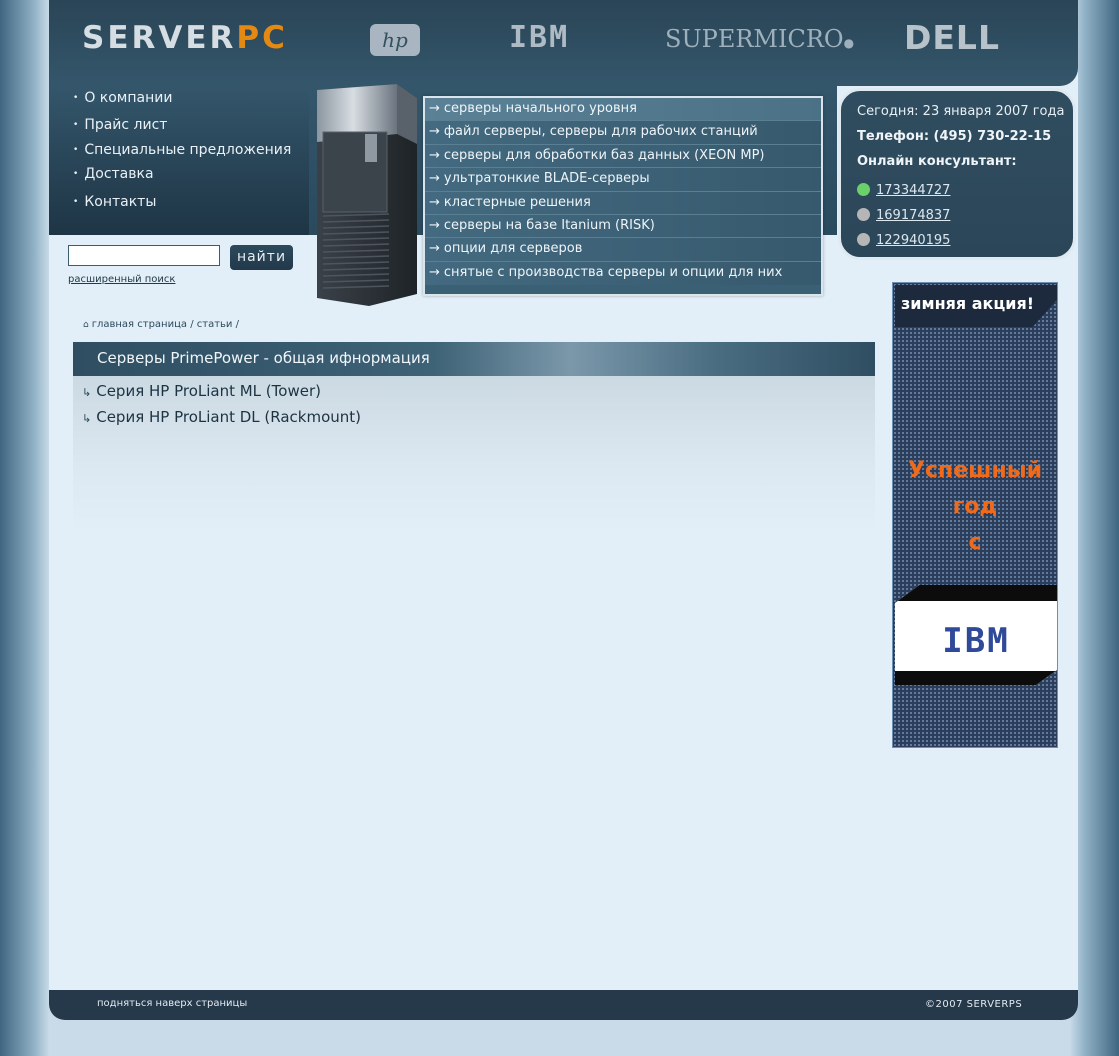 The height and width of the screenshot is (1056, 1119). What do you see at coordinates (122, 98) in the screenshot?
I see `nav-about: О компании` at bounding box center [122, 98].